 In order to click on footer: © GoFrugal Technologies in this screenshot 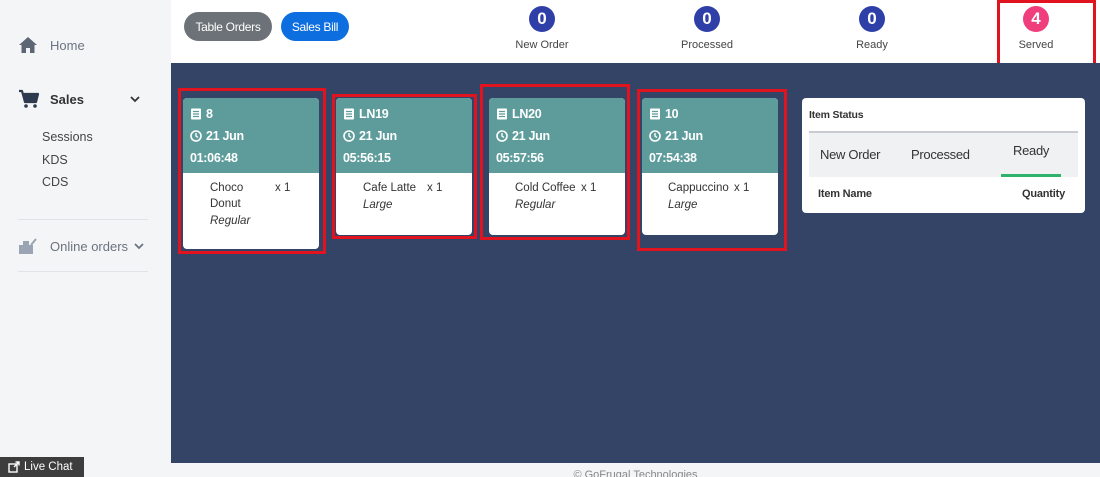, I will do `click(635, 470)`.